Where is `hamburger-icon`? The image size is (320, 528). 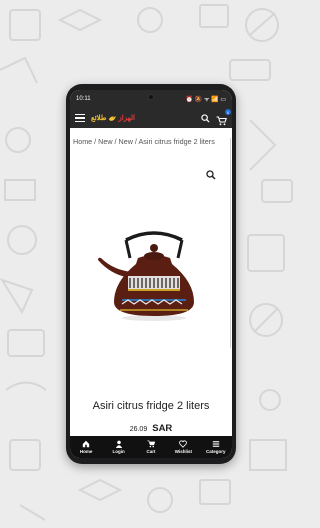
hamburger-icon is located at coordinates (80, 118).